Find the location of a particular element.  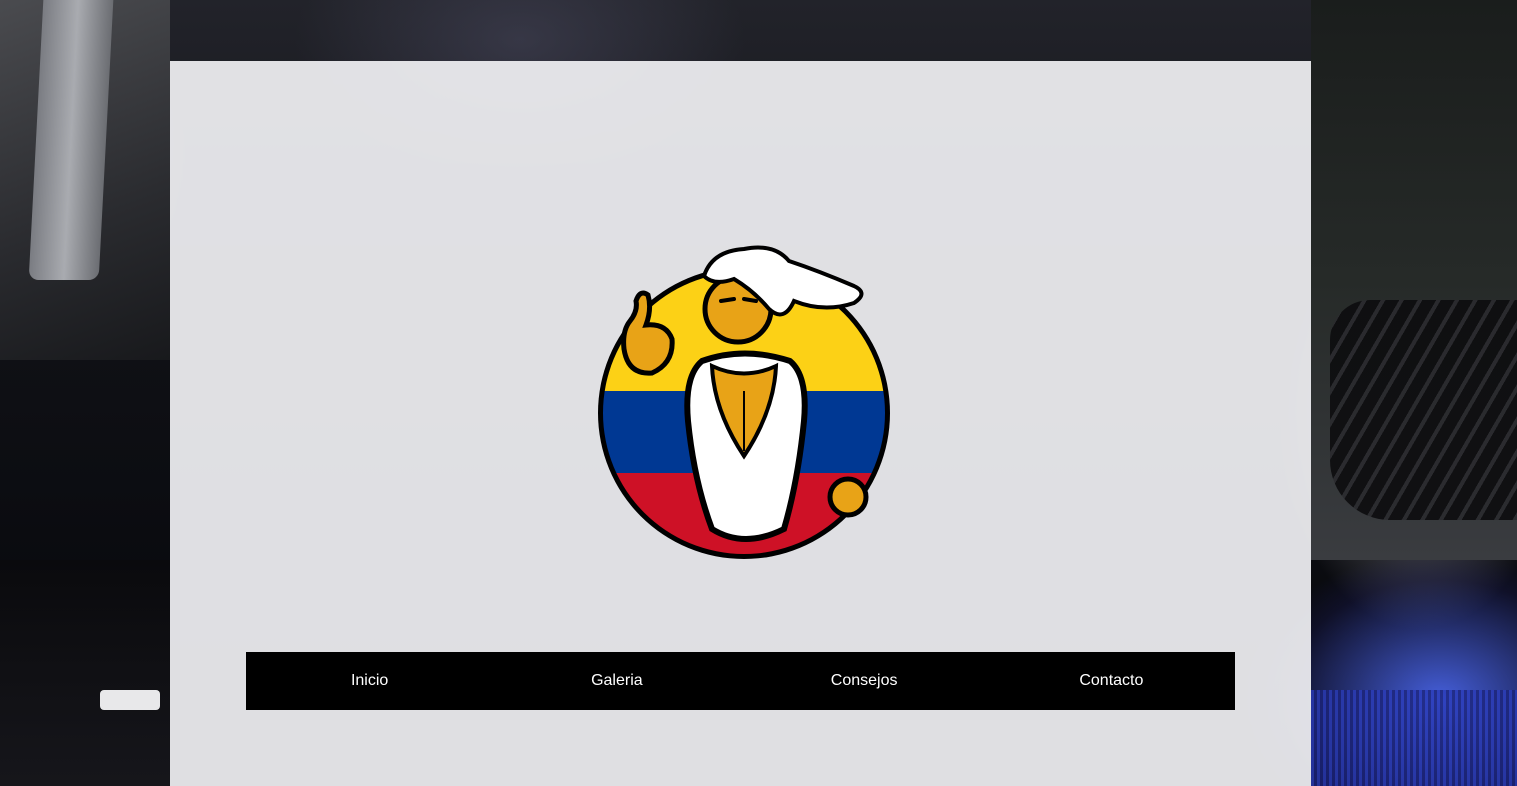

background-rgb-fan is located at coordinates (1414, 738).